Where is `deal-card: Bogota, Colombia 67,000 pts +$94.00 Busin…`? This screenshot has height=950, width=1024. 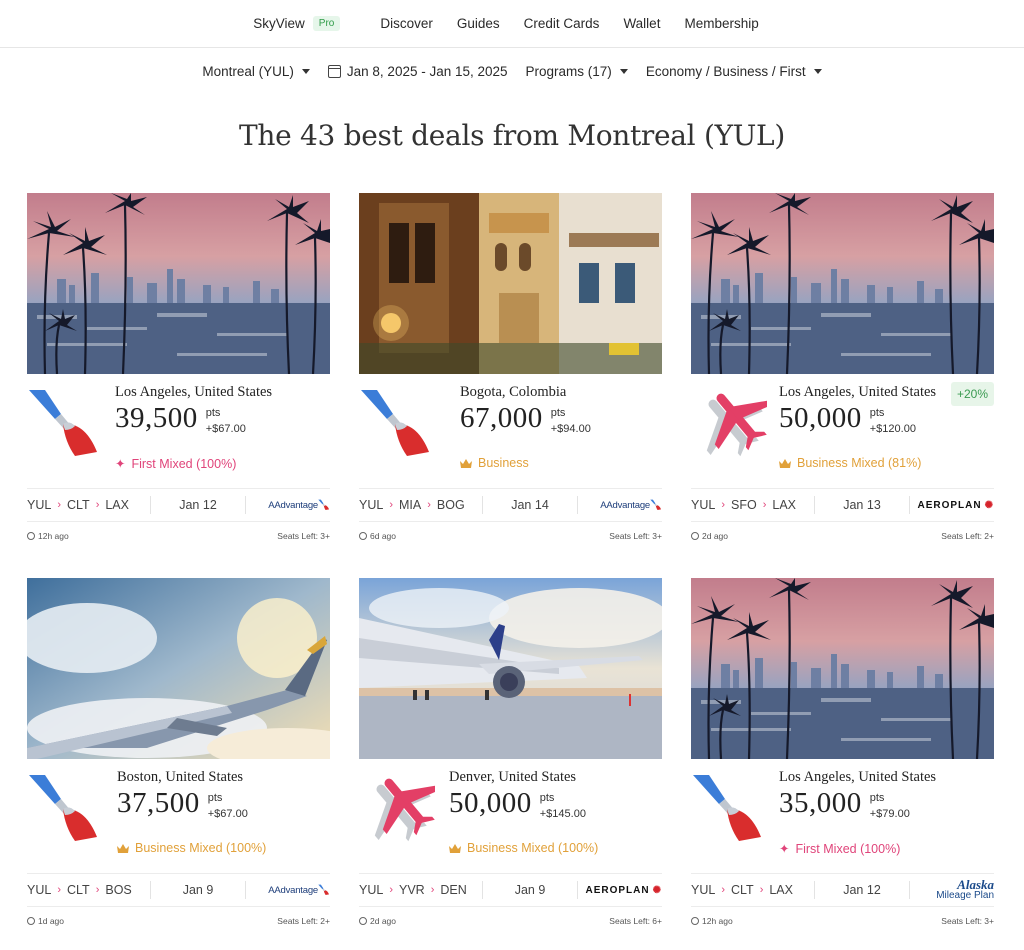
deal-card: Bogota, Colombia 67,000 pts +$94.00 Busin… is located at coordinates (510, 385).